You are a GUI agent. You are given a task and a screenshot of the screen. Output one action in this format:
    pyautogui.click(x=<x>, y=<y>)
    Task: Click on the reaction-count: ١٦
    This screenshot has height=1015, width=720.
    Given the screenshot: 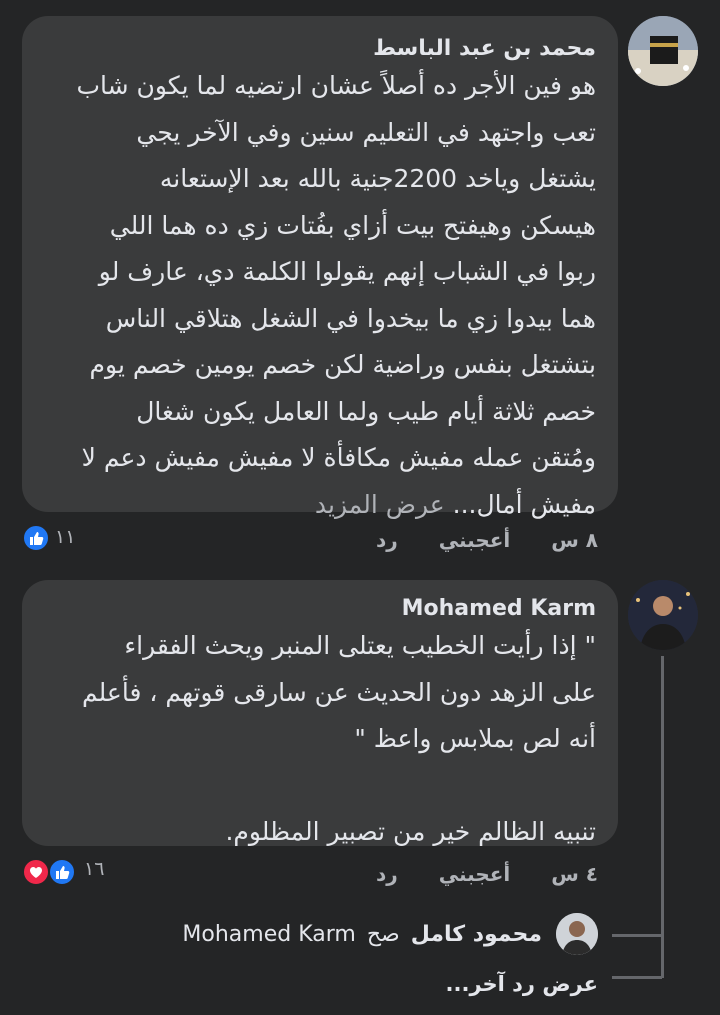 What is the action you would take?
    pyautogui.click(x=94, y=869)
    